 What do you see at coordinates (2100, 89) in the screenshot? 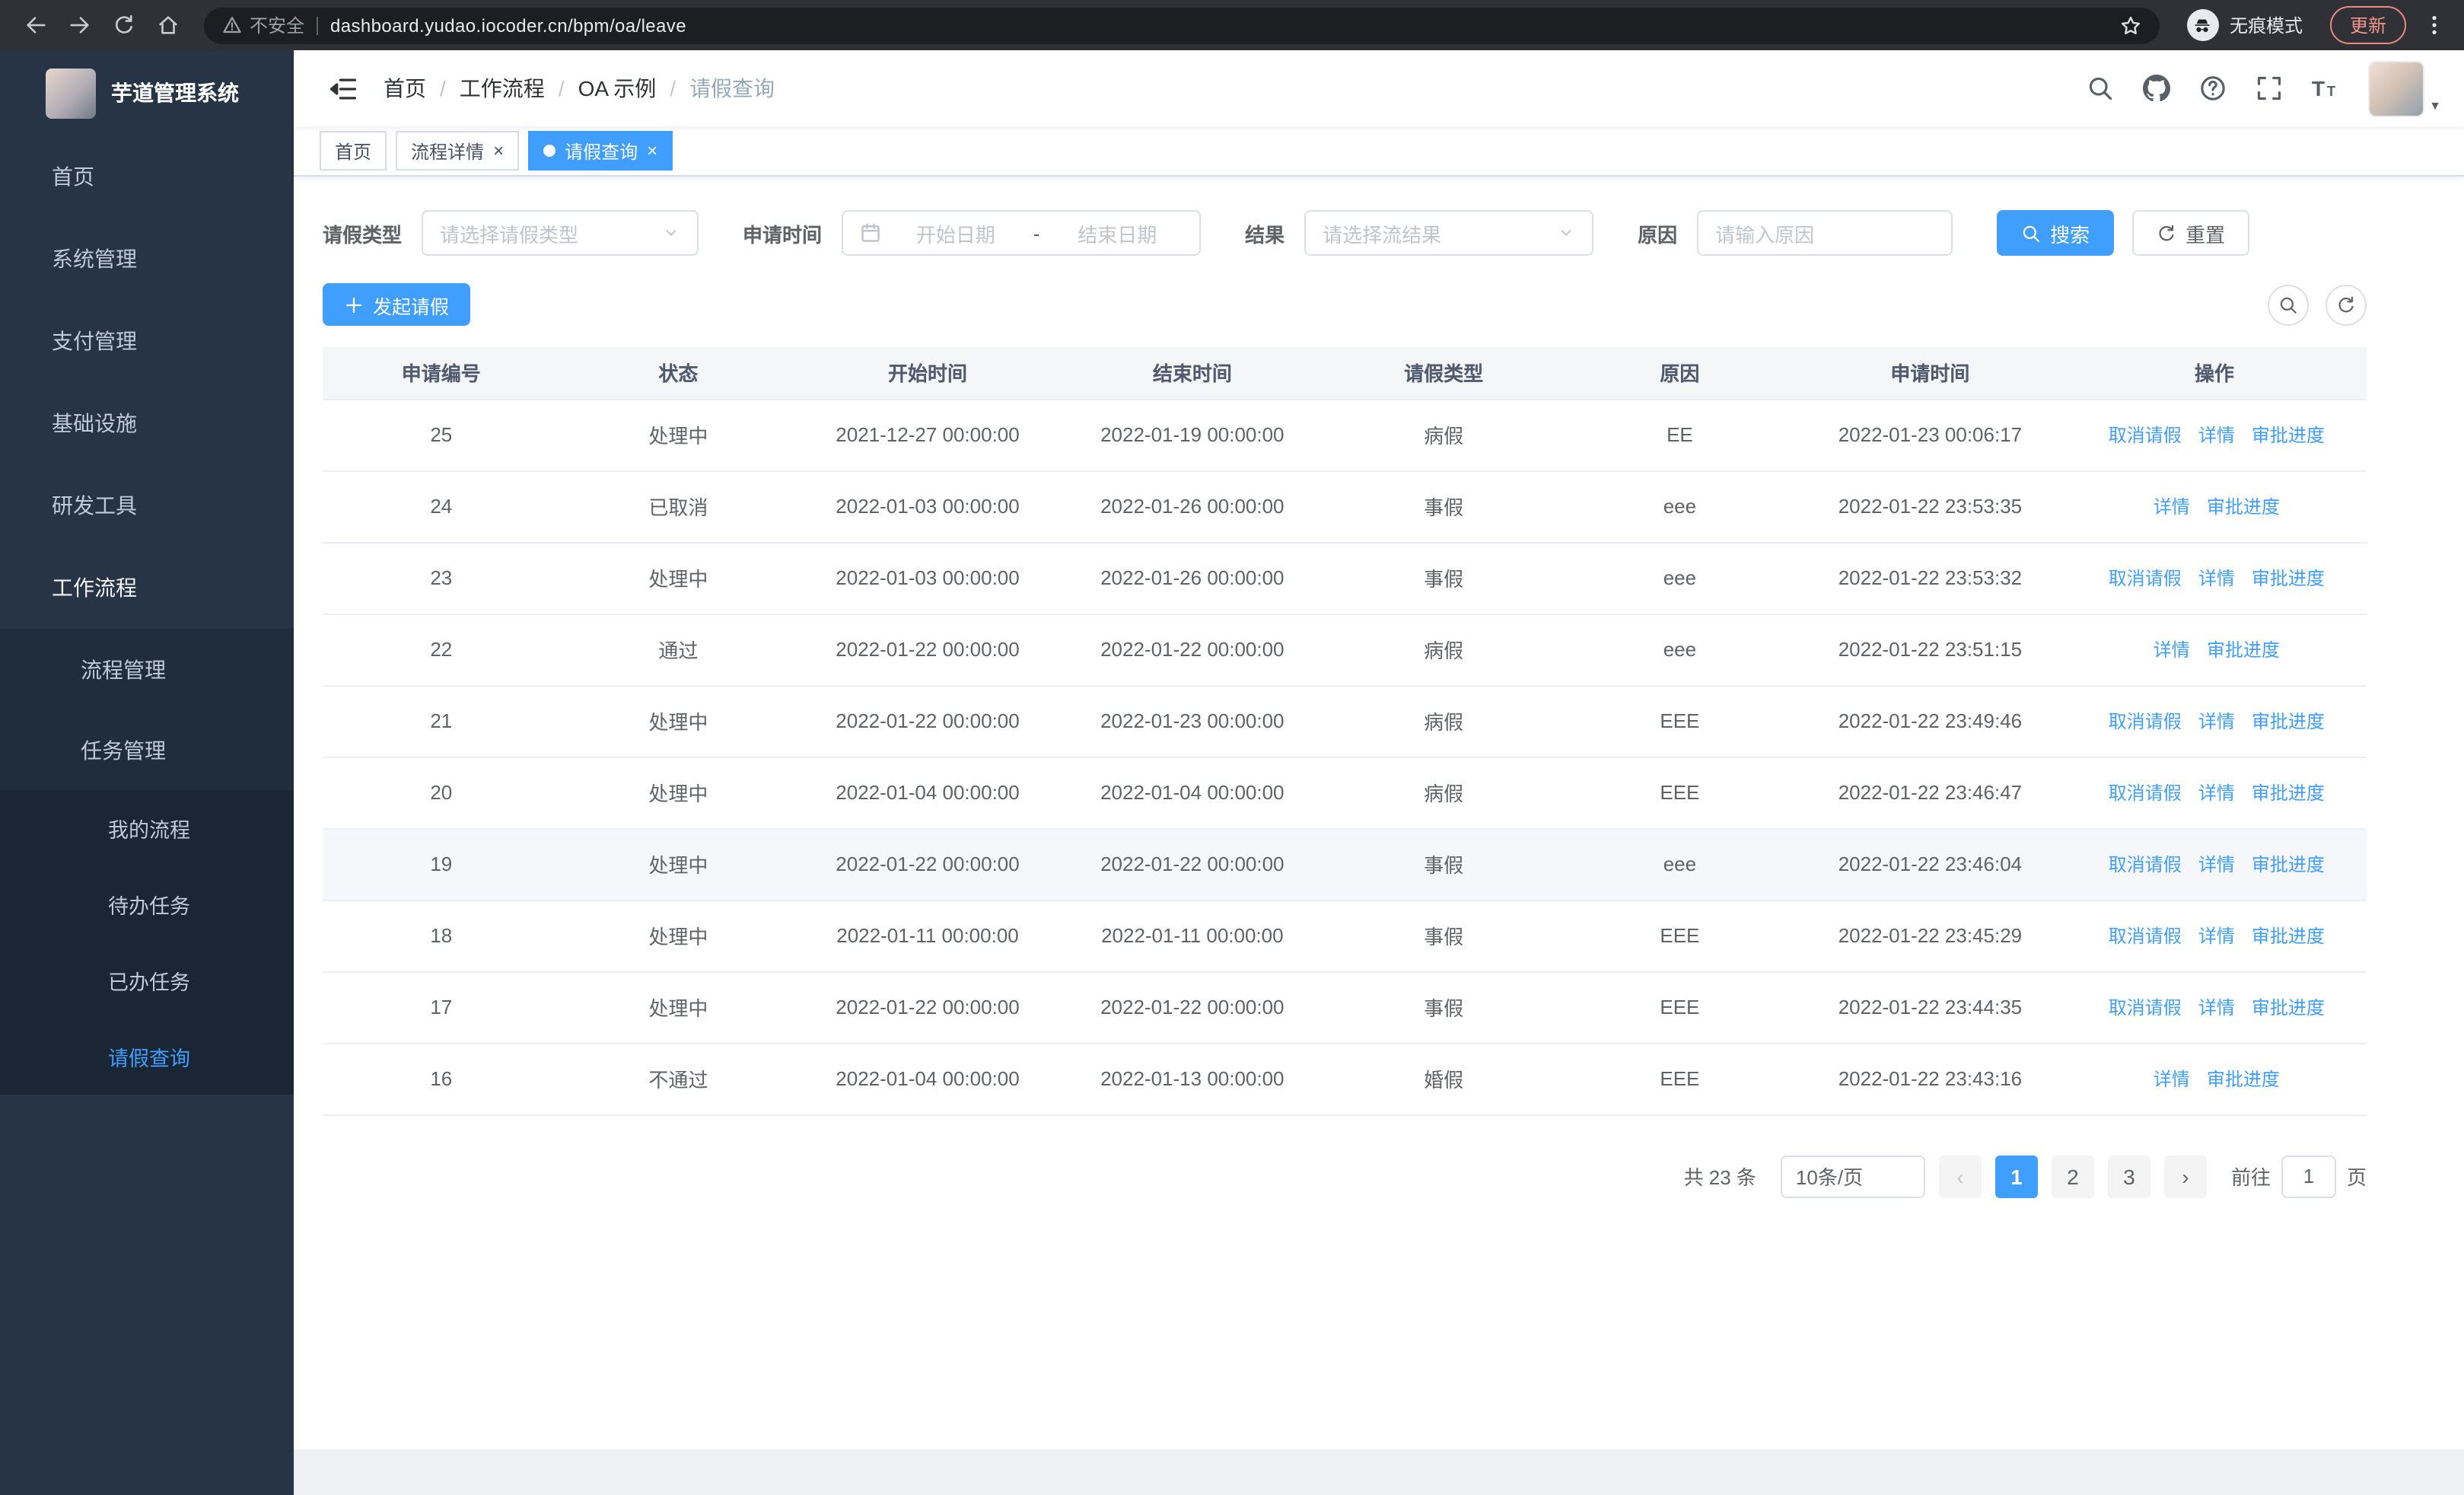
I see `header-search-icon` at bounding box center [2100, 89].